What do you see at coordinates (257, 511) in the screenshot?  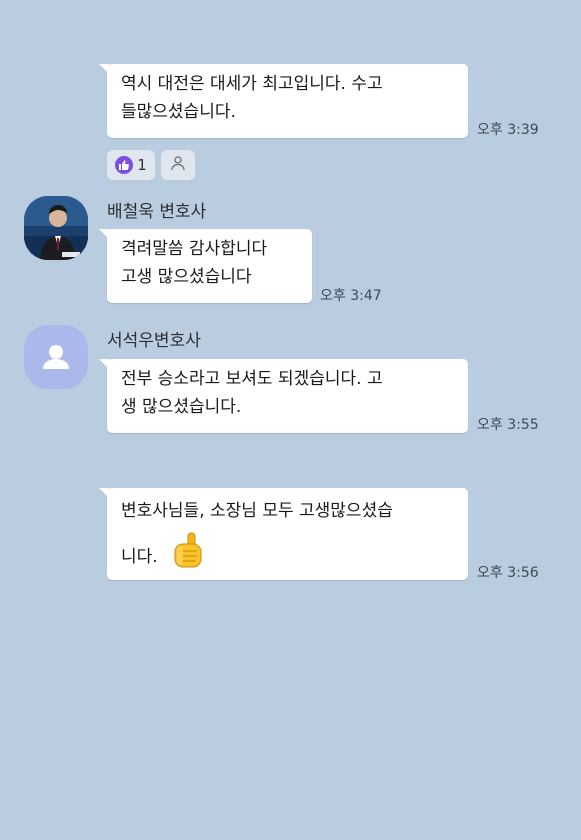 I see `message-text-line: 변호사님들, 소장님 모두 고생많으셨습` at bounding box center [257, 511].